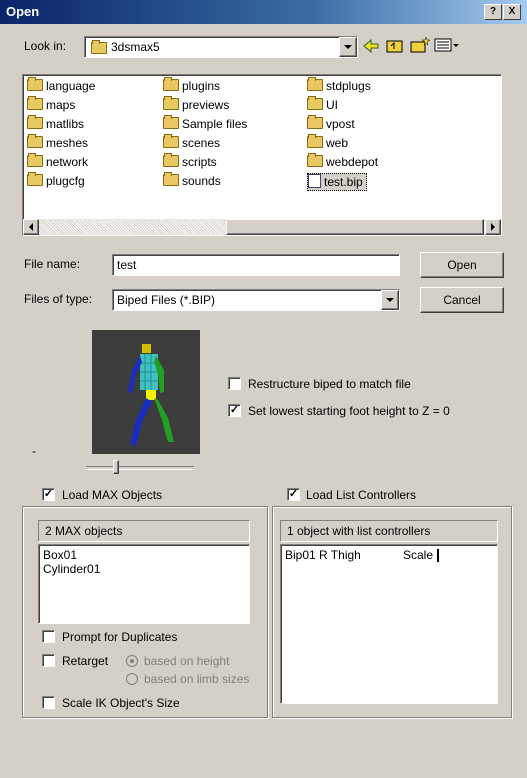 The width and height of the screenshot is (527, 778). Describe the element at coordinates (132, 227) in the screenshot. I see `scroll-track` at that location.